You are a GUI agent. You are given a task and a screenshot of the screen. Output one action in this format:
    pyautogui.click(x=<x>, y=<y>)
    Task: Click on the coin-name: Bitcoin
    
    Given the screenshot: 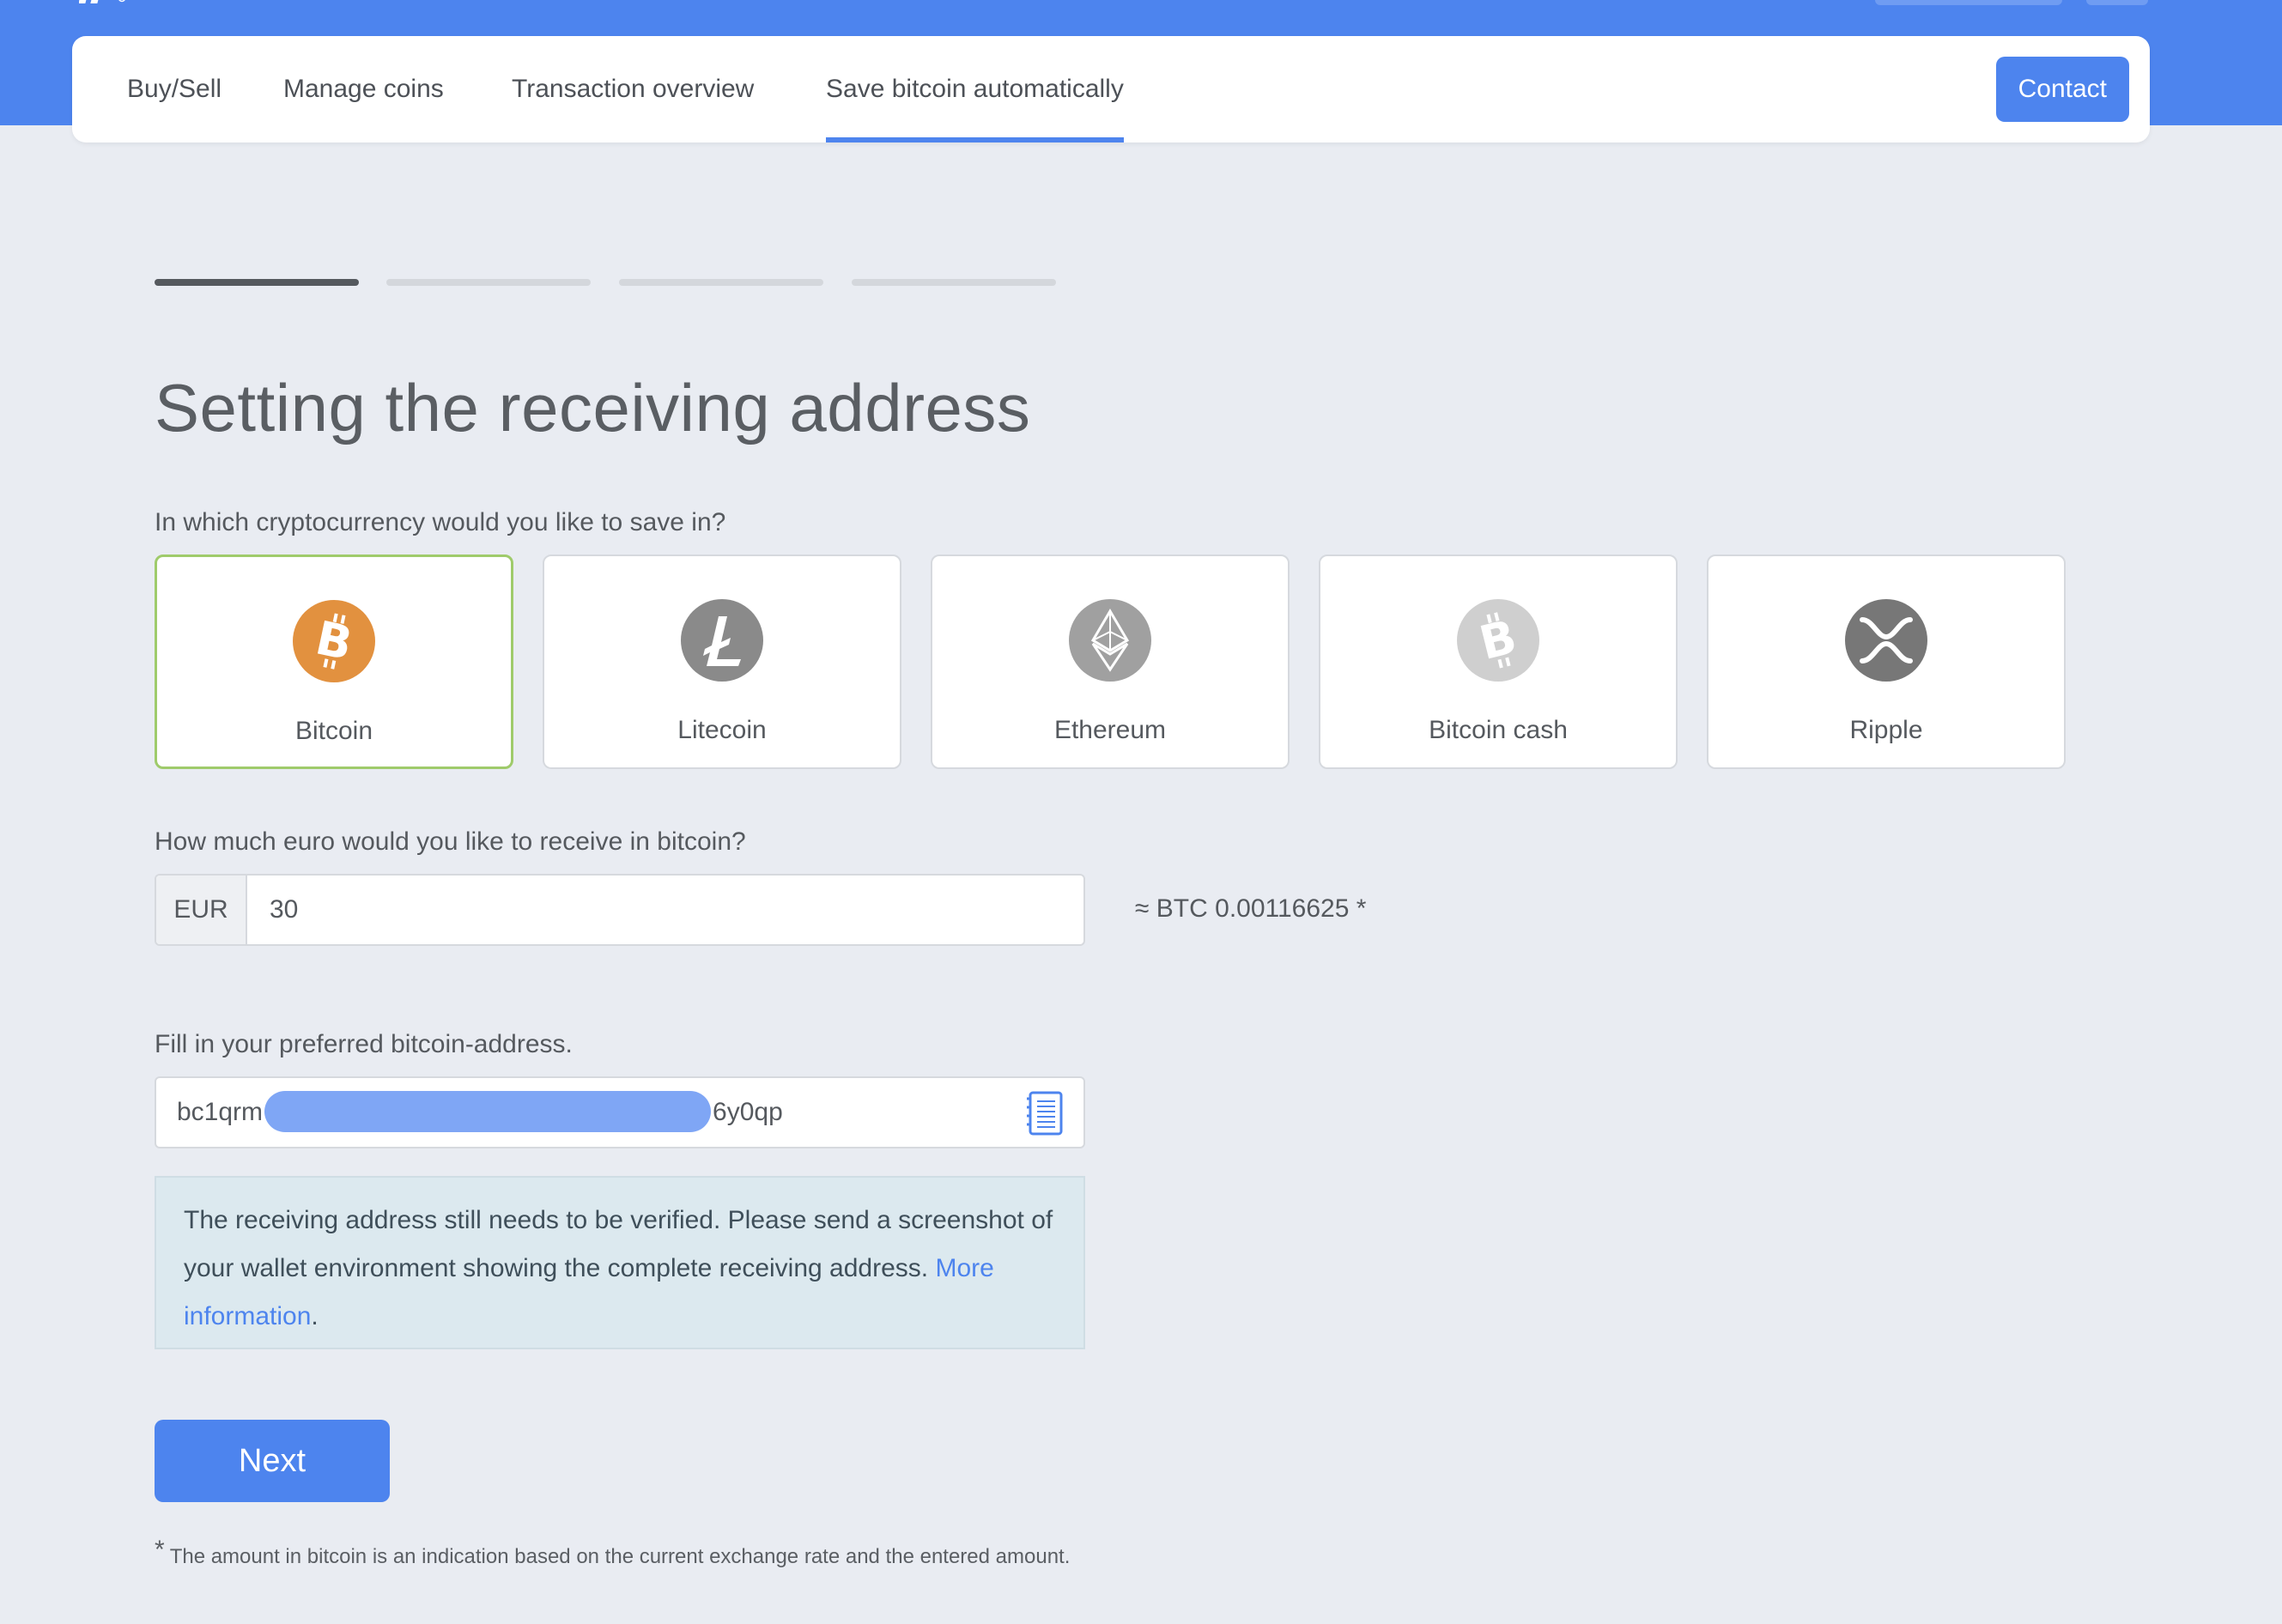 What is the action you would take?
    pyautogui.click(x=333, y=731)
    